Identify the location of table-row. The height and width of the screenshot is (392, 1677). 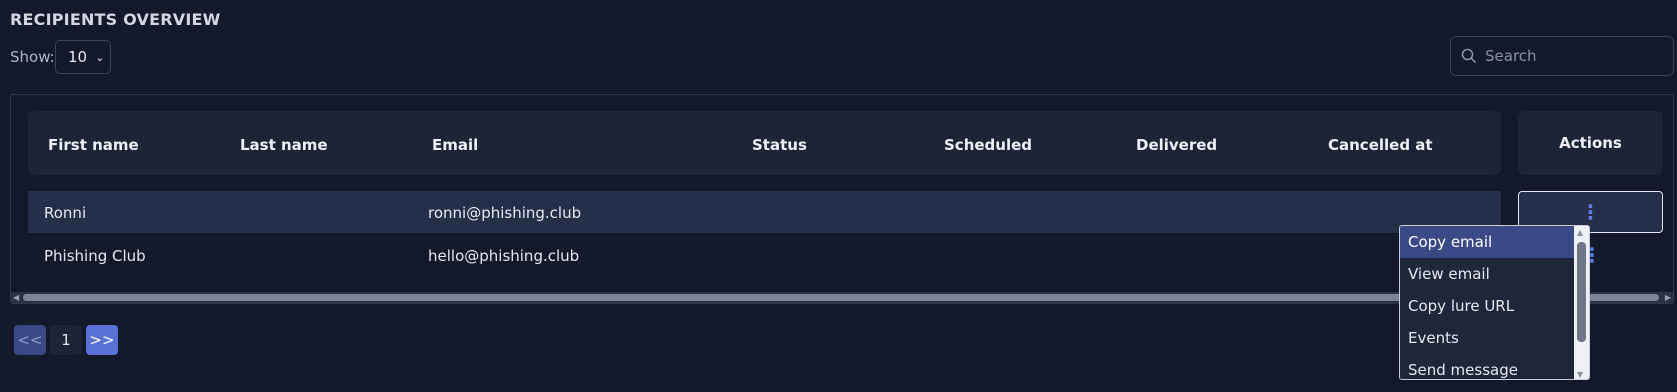
(764, 212).